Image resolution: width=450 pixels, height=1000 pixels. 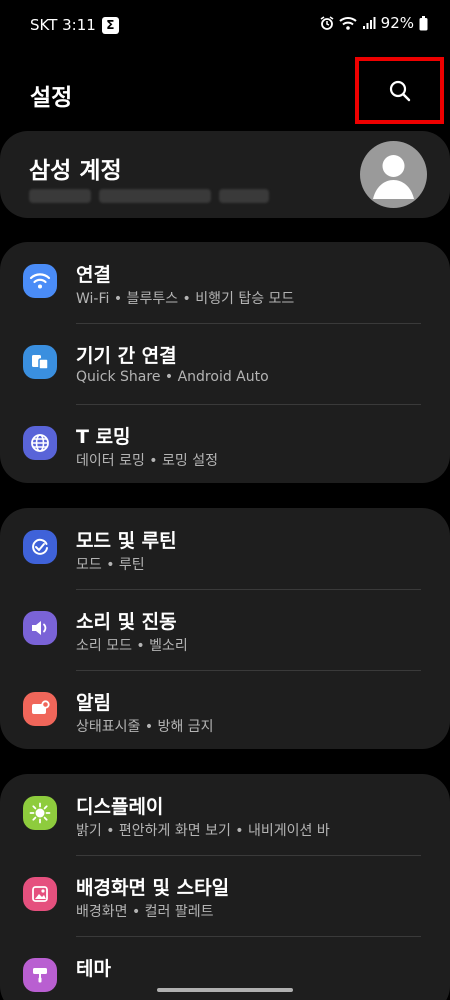 What do you see at coordinates (347, 23) in the screenshot?
I see `wifi-status-icon` at bounding box center [347, 23].